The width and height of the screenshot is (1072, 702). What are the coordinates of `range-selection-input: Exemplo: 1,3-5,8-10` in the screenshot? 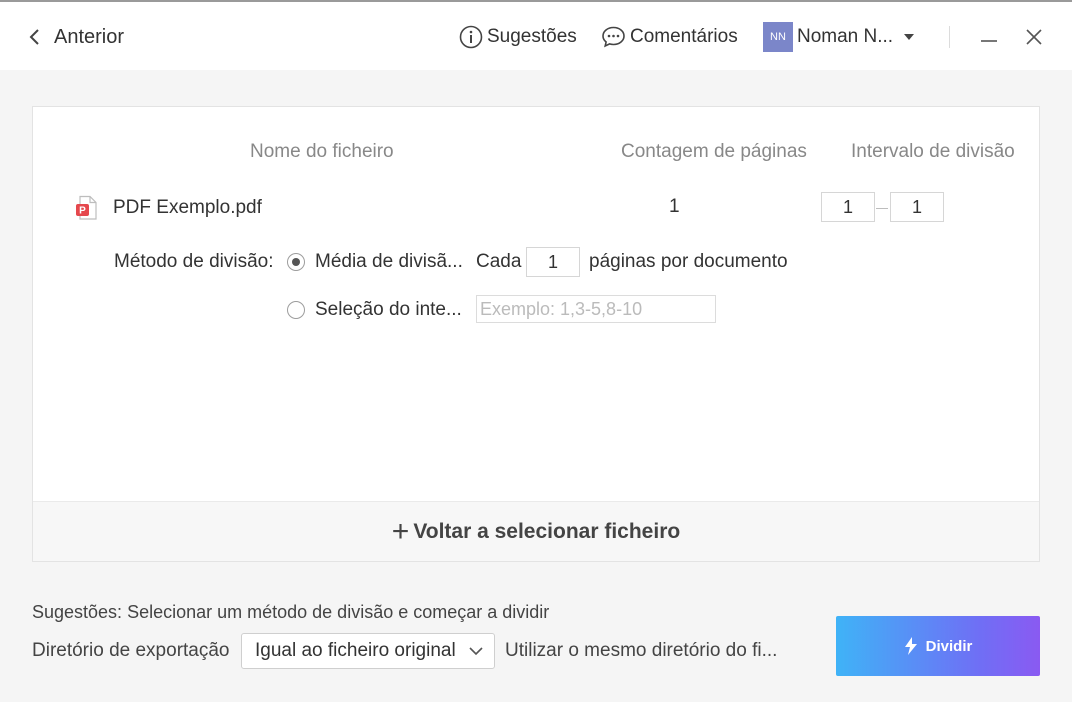 It's located at (596, 309).